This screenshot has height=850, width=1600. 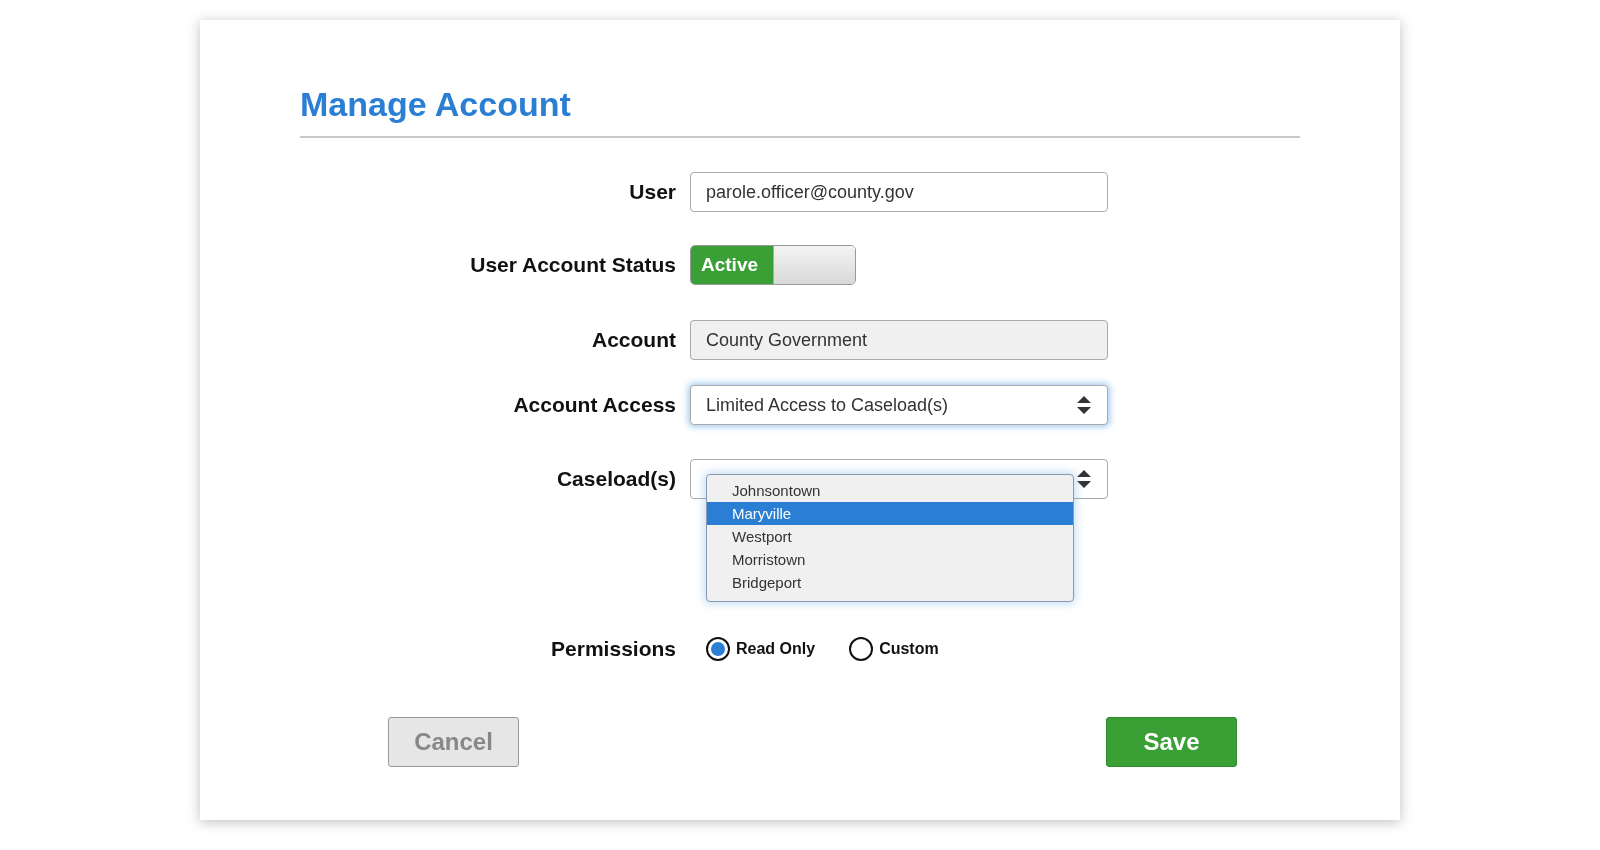 What do you see at coordinates (776, 649) in the screenshot?
I see `radio-label: Read Only` at bounding box center [776, 649].